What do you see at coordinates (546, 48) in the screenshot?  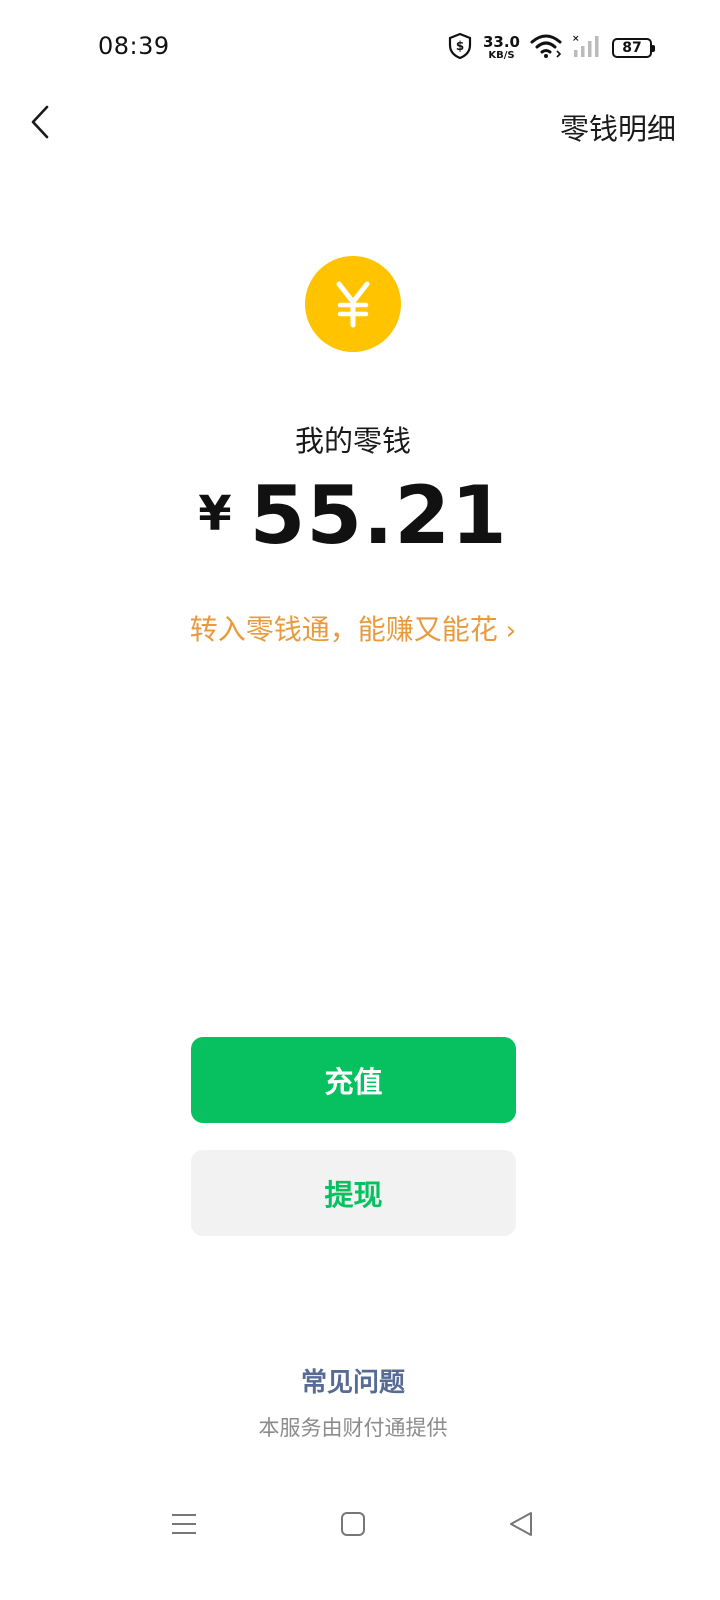 I see `wifi-icon` at bounding box center [546, 48].